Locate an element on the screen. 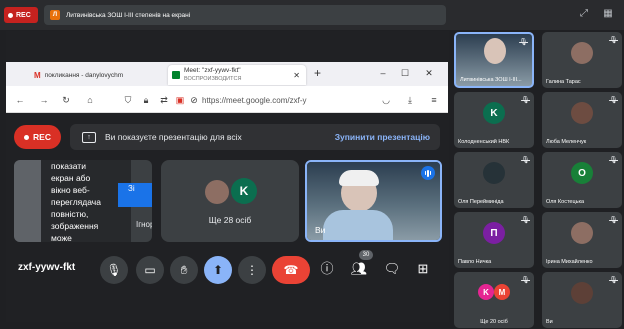  close-window-icon: ✕ is located at coordinates (429, 73).